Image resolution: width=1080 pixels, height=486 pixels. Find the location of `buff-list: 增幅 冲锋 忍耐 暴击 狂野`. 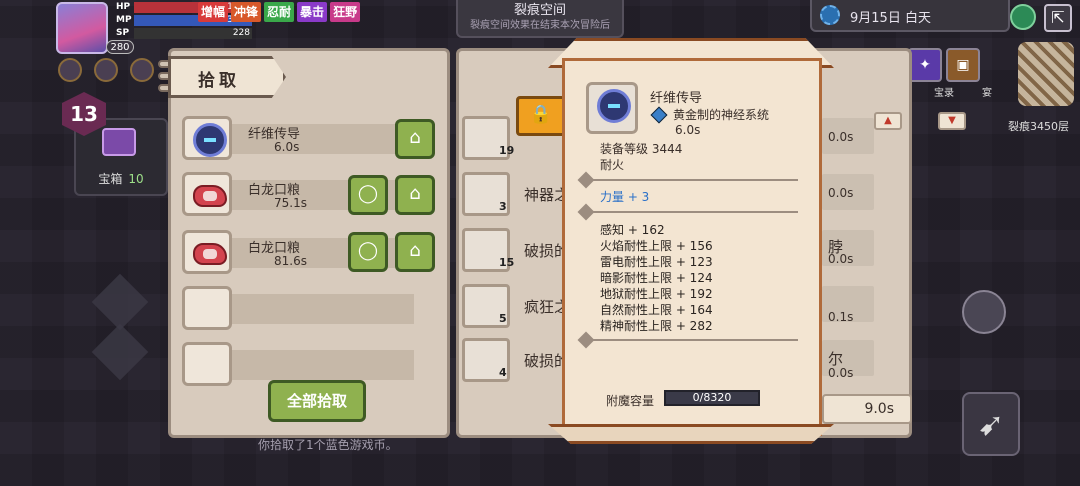

buff-list: 增幅 冲锋 忍耐 暴击 狂野 is located at coordinates (279, 12).